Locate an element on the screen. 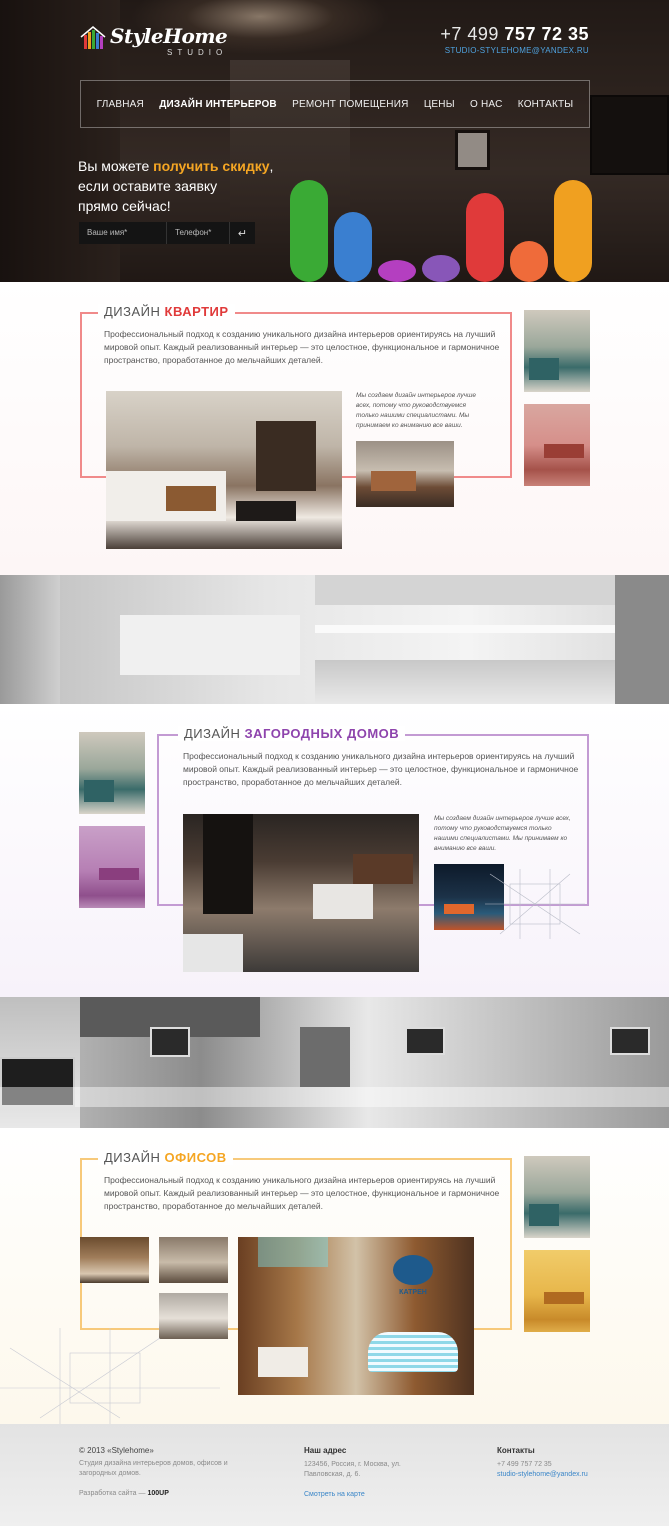 The width and height of the screenshot is (669, 1526). promo-line3: прямо сейчас! is located at coordinates (124, 206).